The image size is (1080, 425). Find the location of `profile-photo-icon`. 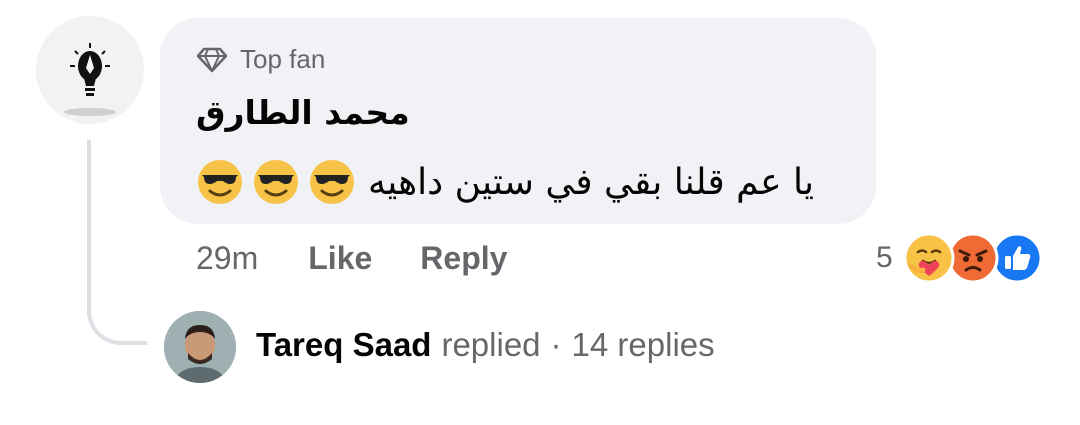

profile-photo-icon is located at coordinates (200, 347).